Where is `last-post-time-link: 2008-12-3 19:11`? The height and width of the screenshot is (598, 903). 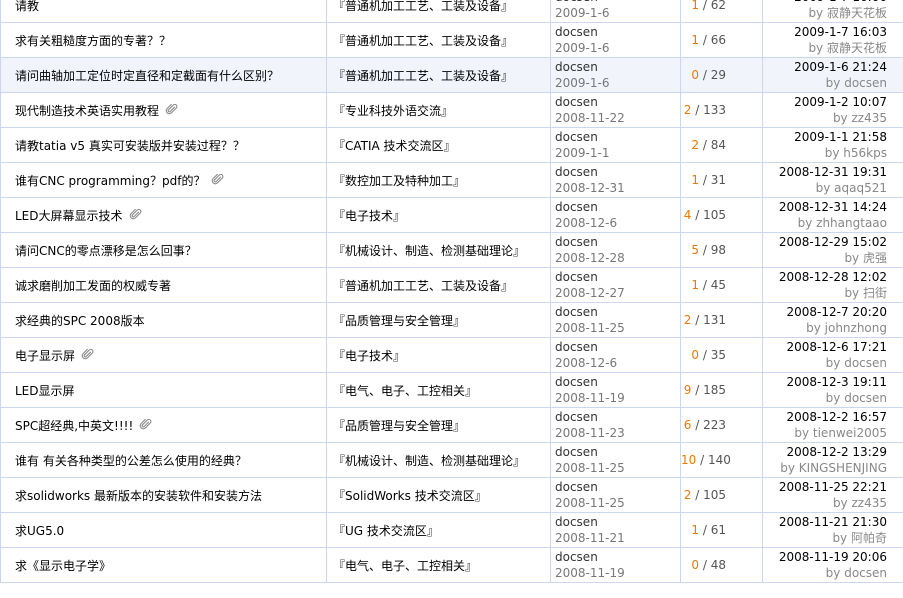 last-post-time-link: 2008-12-3 19:11 is located at coordinates (826, 382).